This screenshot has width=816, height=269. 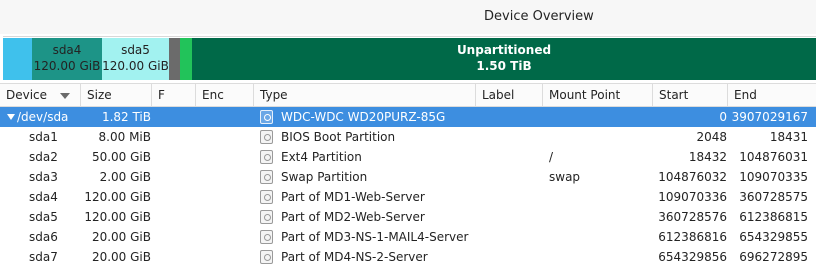 What do you see at coordinates (773, 237) in the screenshot?
I see `cell-end: 654329855` at bounding box center [773, 237].